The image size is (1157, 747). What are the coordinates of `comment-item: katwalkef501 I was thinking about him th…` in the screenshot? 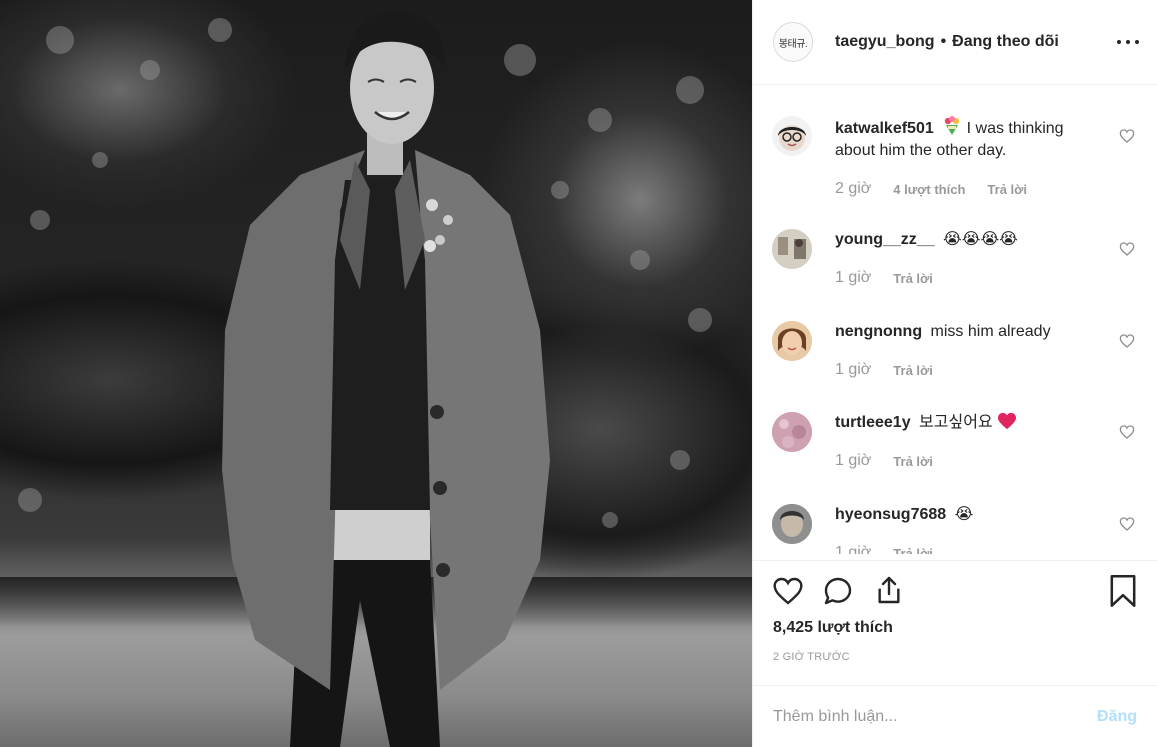 It's located at (955, 157).